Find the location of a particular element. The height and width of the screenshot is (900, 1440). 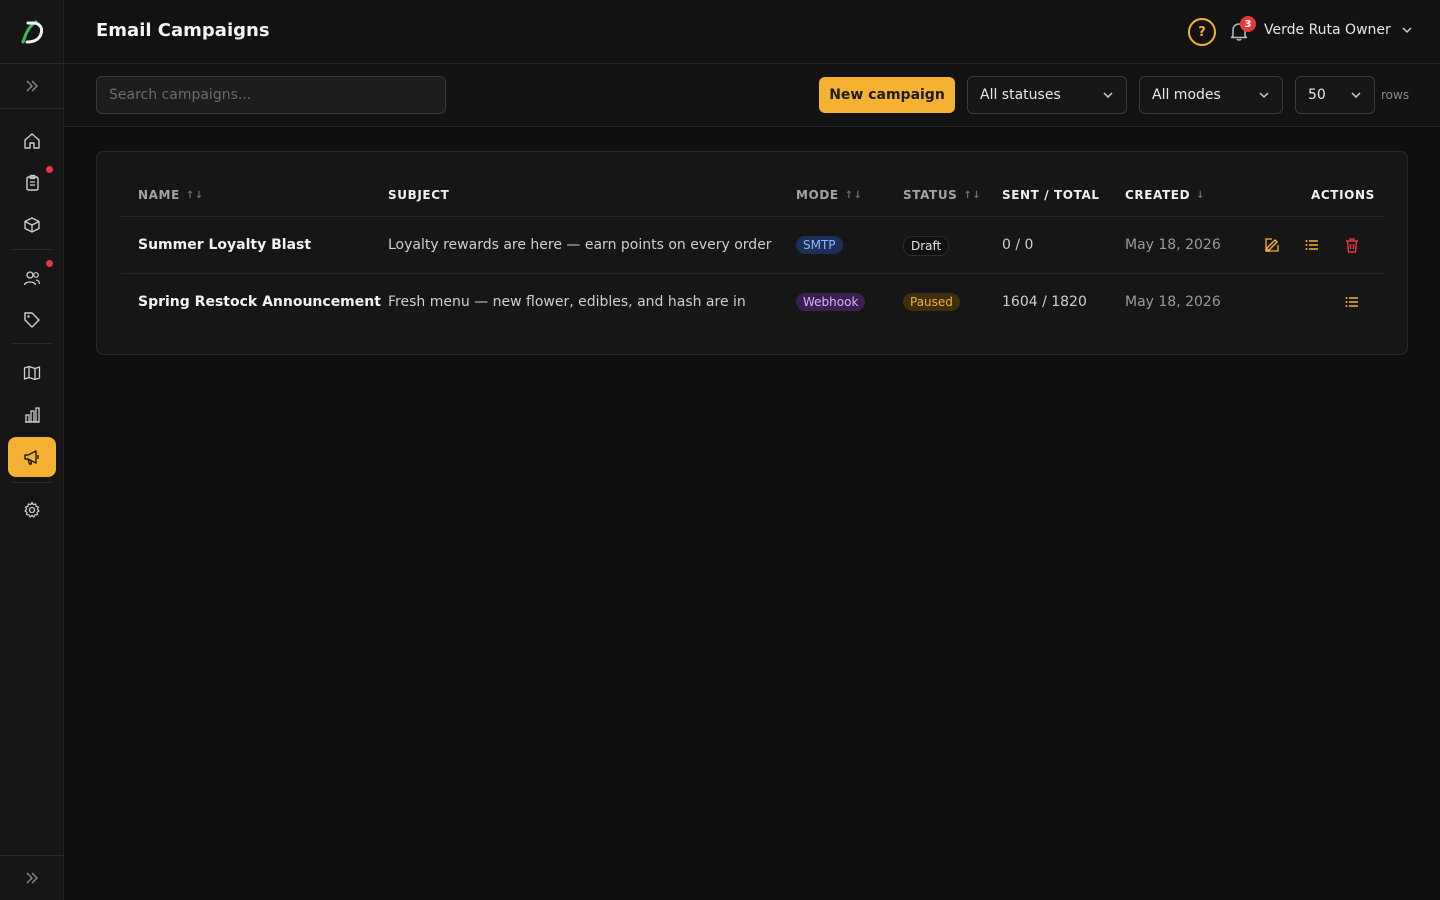

logo-icon is located at coordinates (32, 31).